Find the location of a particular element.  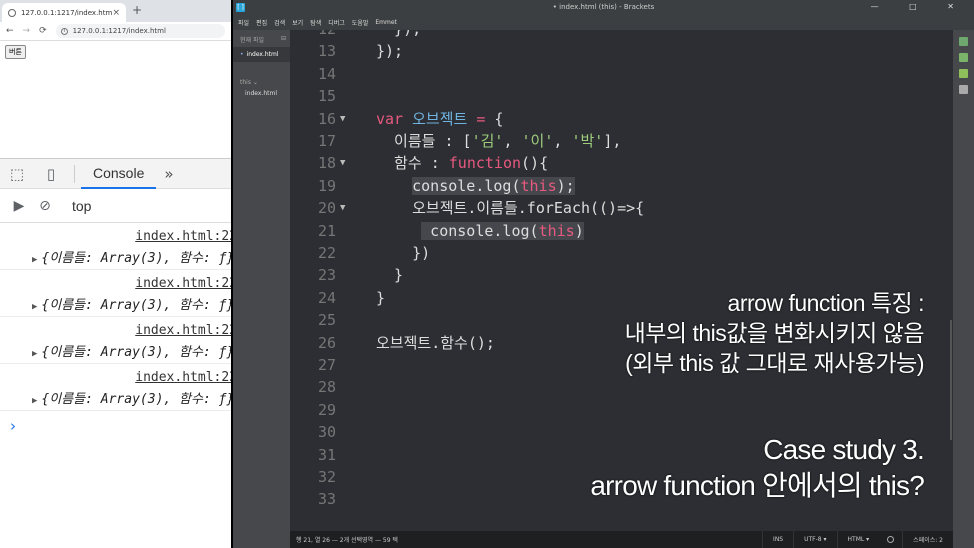

code-line: 18 ▼ 함수 : function(){ is located at coordinates (620, 163).